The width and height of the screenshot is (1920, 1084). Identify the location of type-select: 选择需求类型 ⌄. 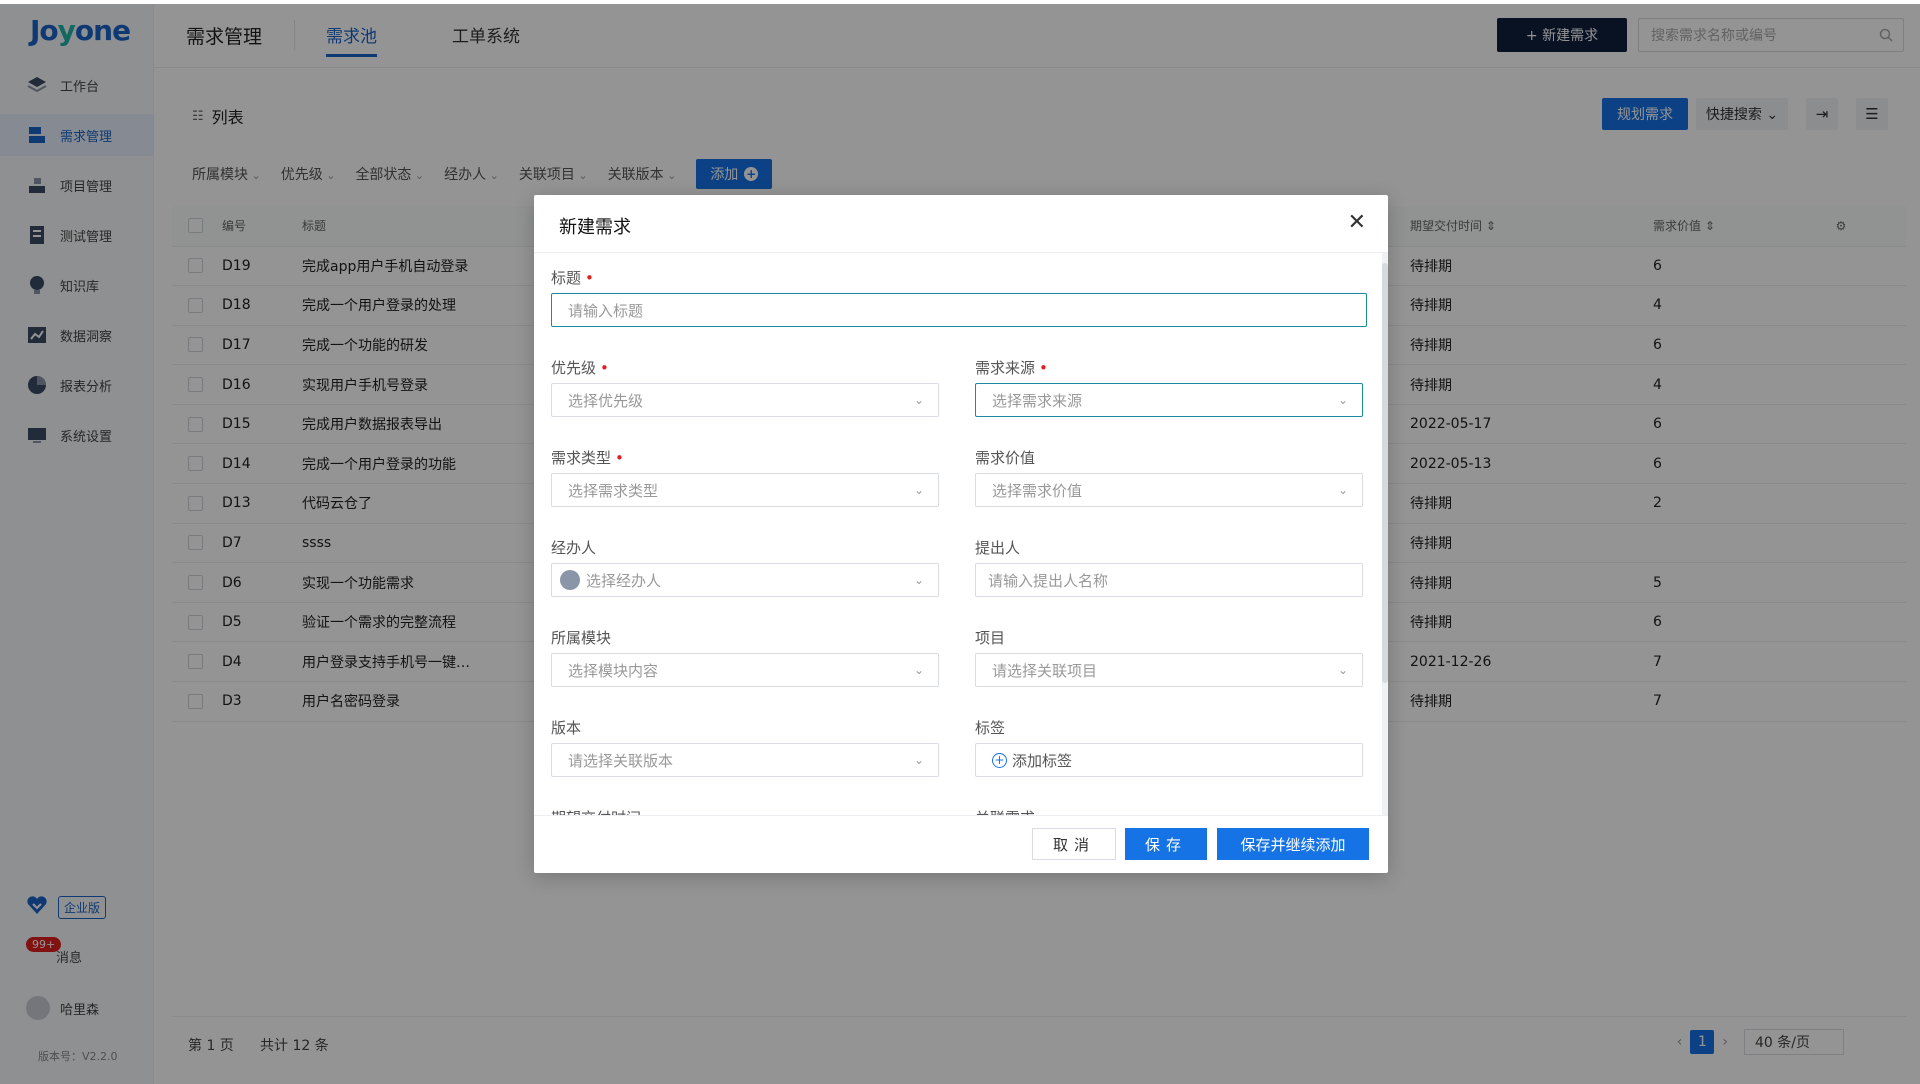
(745, 490).